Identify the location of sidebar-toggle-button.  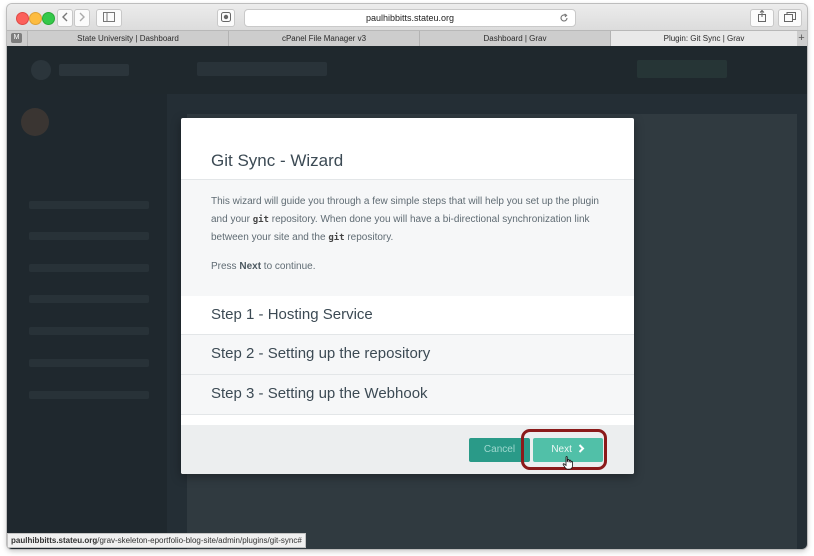
(109, 18).